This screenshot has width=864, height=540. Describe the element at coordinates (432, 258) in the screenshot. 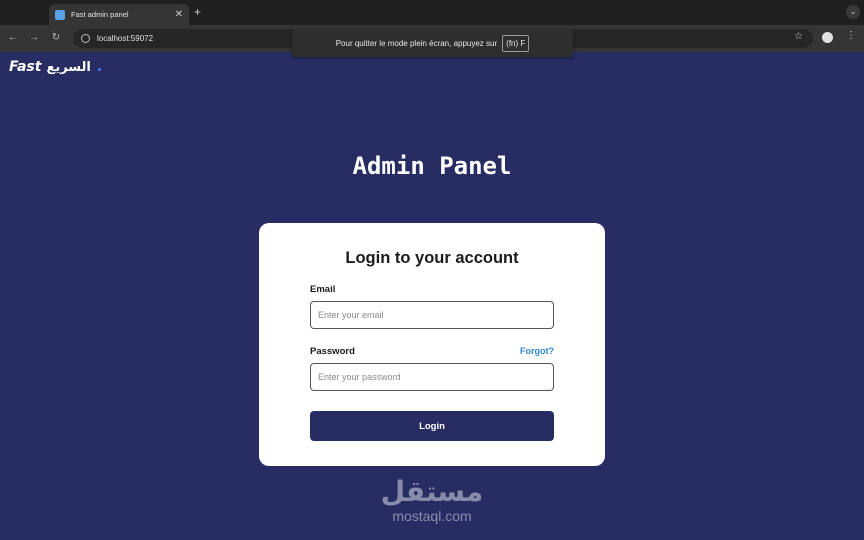

I see `login-heading: Login to your account` at that location.